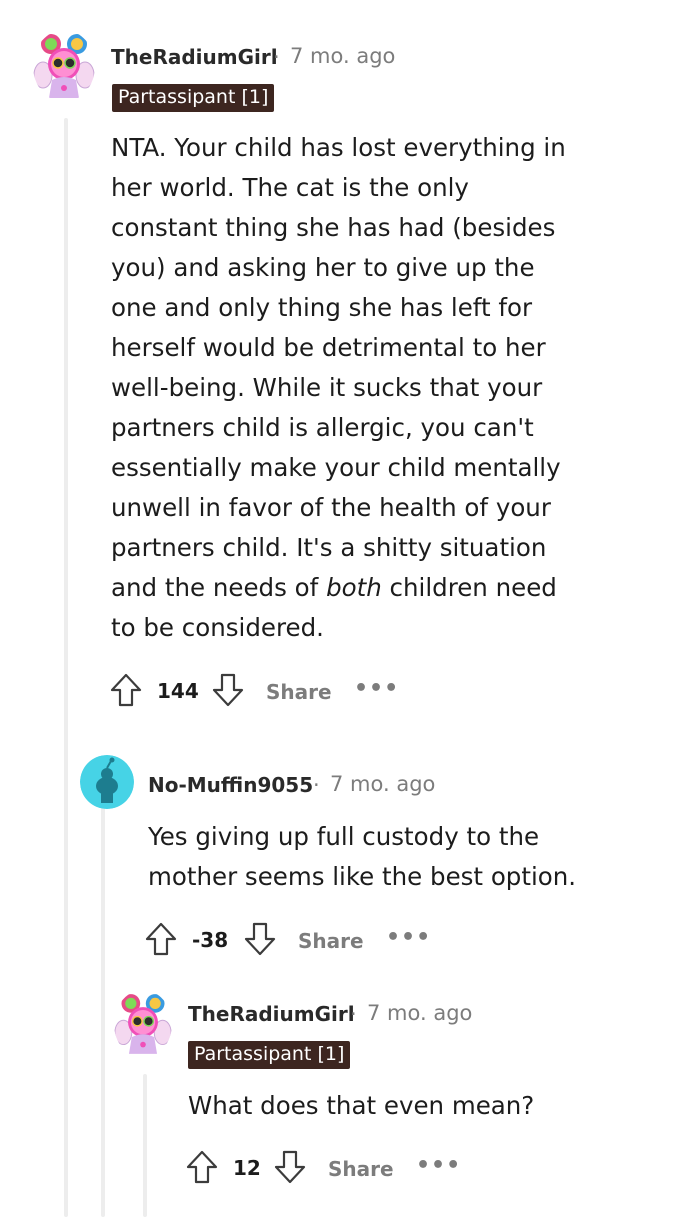 The width and height of the screenshot is (700, 1217). What do you see at coordinates (344, 836) in the screenshot?
I see `comment-line: Yes giving up full custody to the` at bounding box center [344, 836].